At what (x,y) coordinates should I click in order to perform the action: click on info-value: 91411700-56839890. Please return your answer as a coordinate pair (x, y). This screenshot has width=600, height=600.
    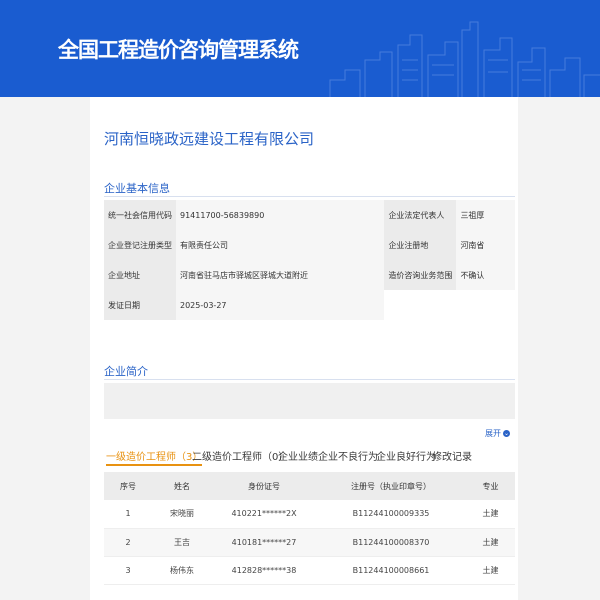
    Looking at the image, I should click on (280, 215).